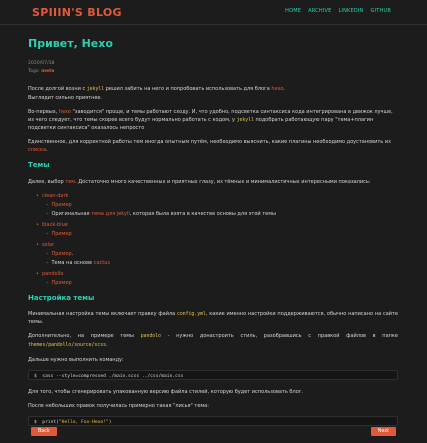 The image size is (427, 443). I want to click on nav-linkedin: LINKEDIN, so click(350, 11).